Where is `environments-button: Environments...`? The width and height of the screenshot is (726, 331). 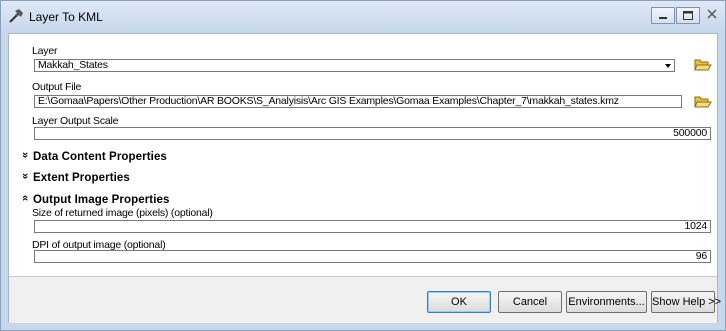
environments-button: Environments... is located at coordinates (606, 302).